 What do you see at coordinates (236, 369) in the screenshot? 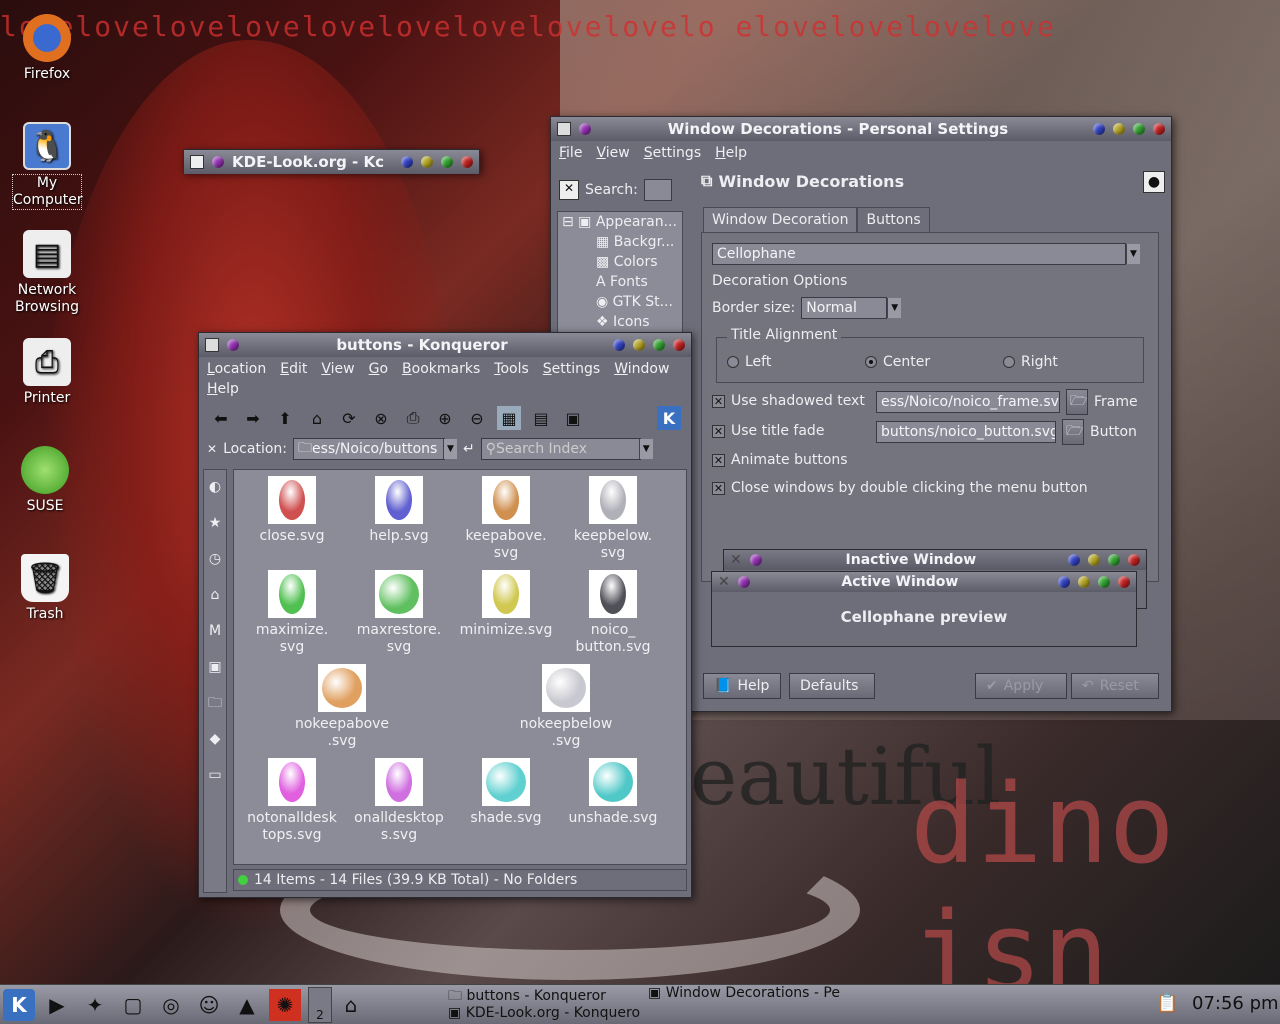
I see `menu-location: Location` at bounding box center [236, 369].